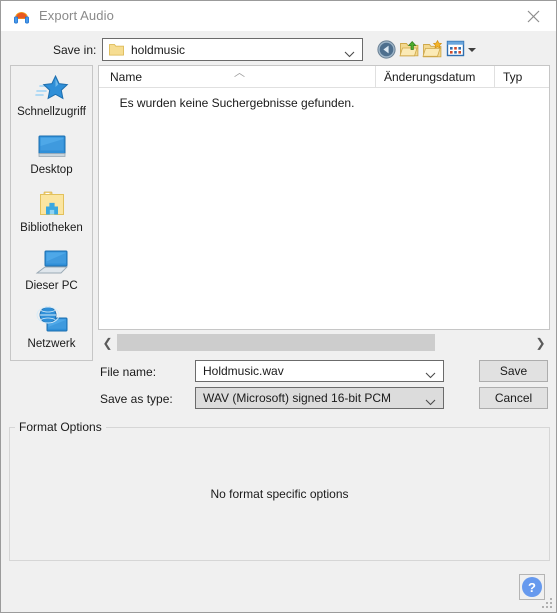 The width and height of the screenshot is (557, 613). What do you see at coordinates (51, 145) in the screenshot?
I see `monitor-icon` at bounding box center [51, 145].